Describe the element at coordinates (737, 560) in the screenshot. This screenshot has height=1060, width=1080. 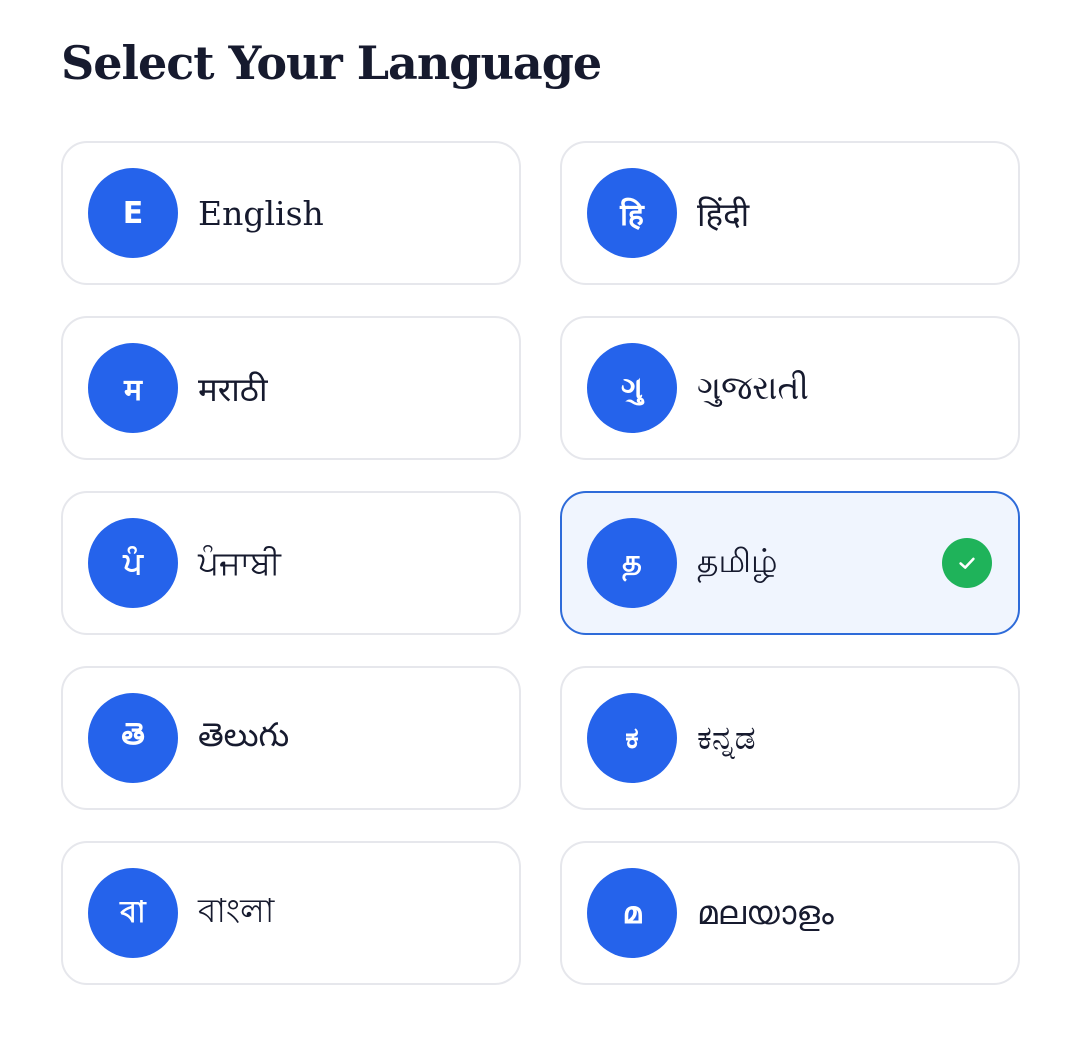
I see `language-name: தமிழ்` at that location.